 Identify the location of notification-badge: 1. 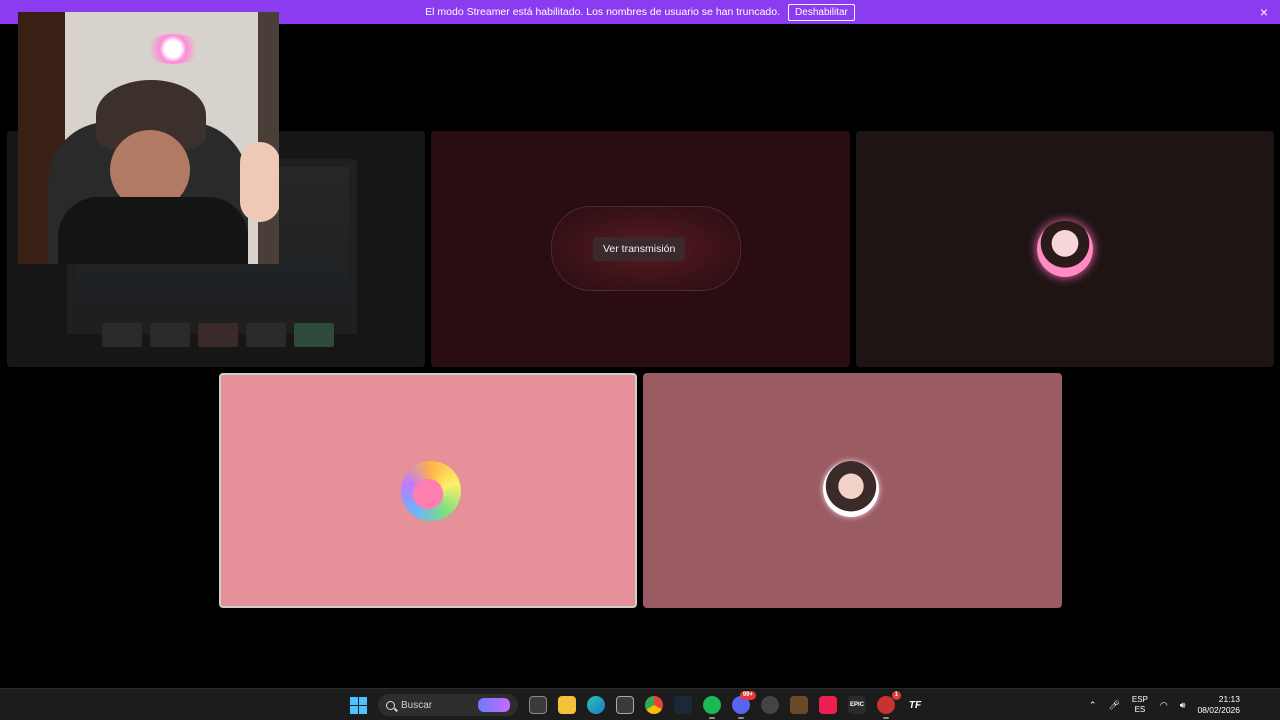
(896, 695).